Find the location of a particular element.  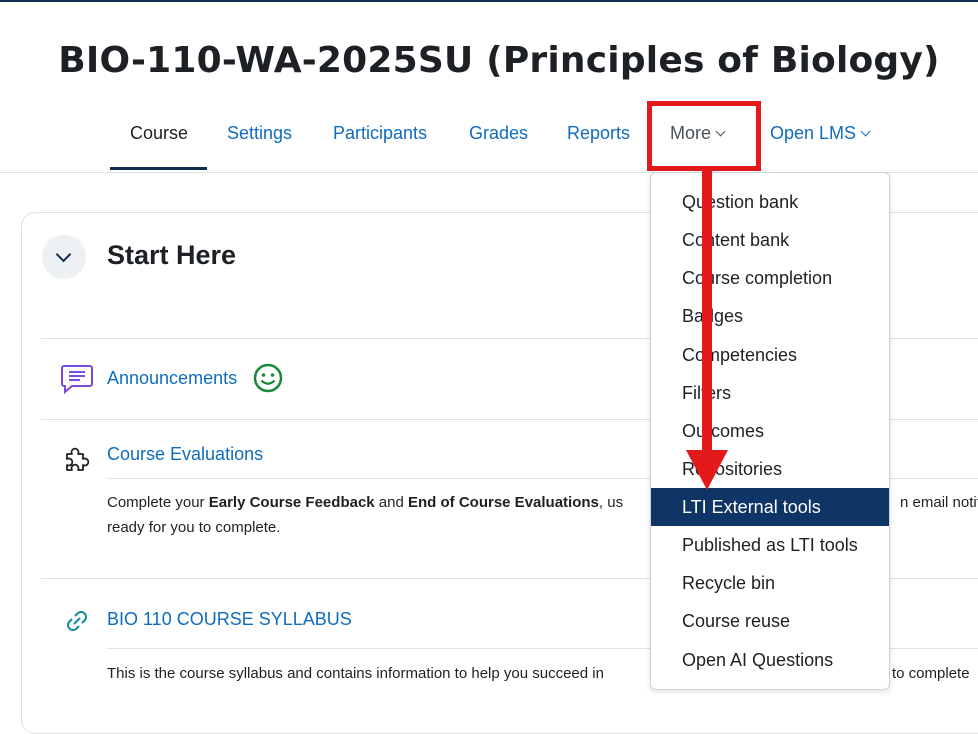

menu-item-question-bank: Question bank is located at coordinates (770, 202).